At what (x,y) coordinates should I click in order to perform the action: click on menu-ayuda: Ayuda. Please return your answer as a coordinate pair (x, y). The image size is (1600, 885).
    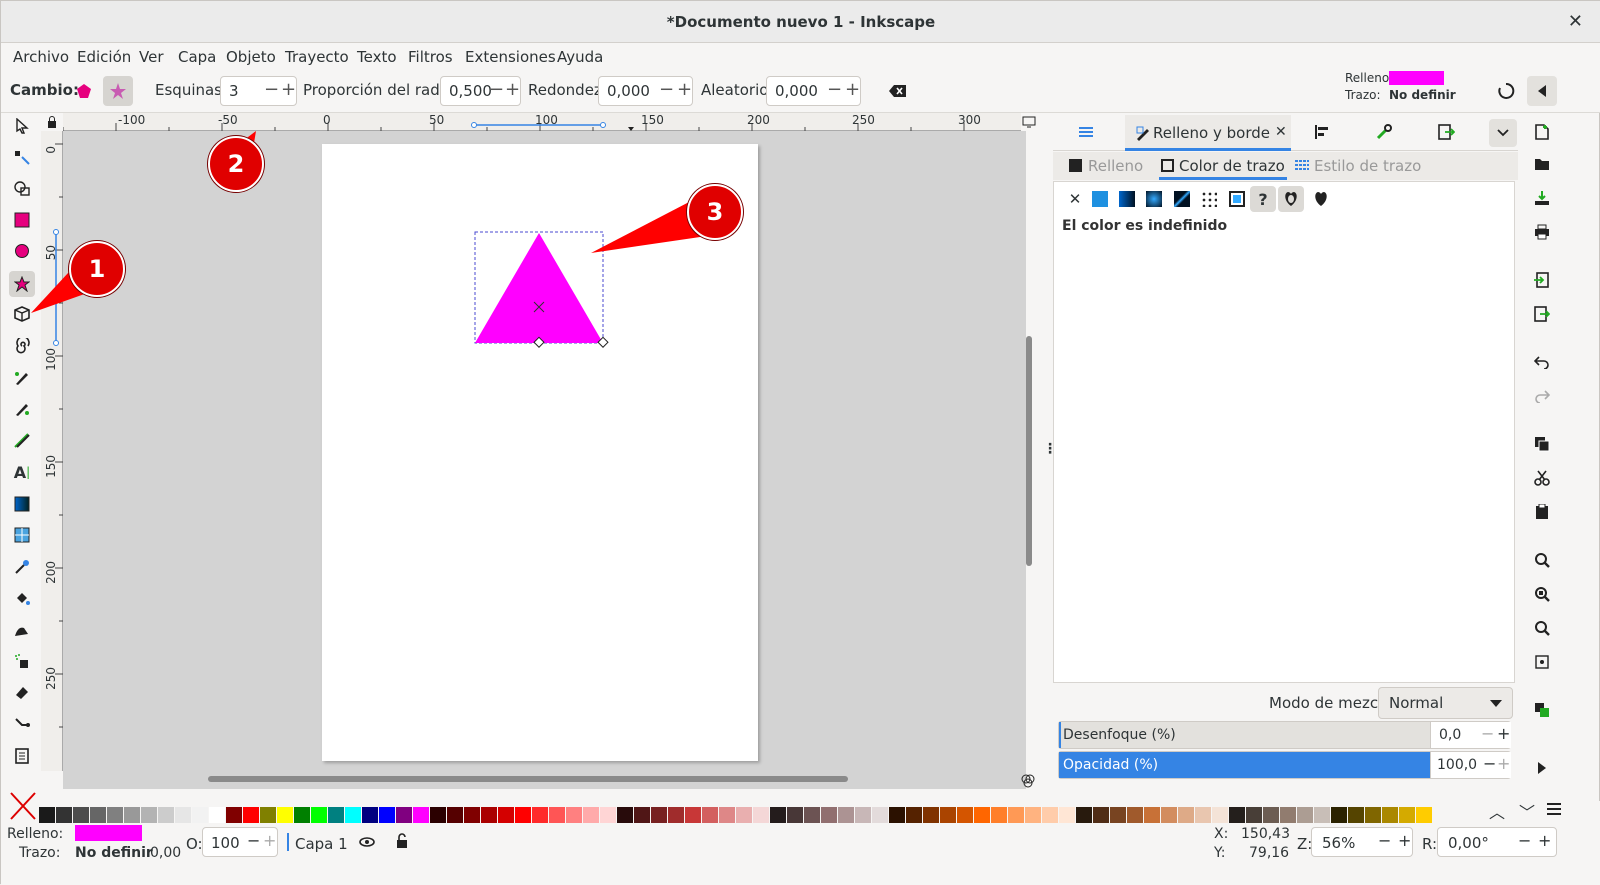
    Looking at the image, I should click on (580, 57).